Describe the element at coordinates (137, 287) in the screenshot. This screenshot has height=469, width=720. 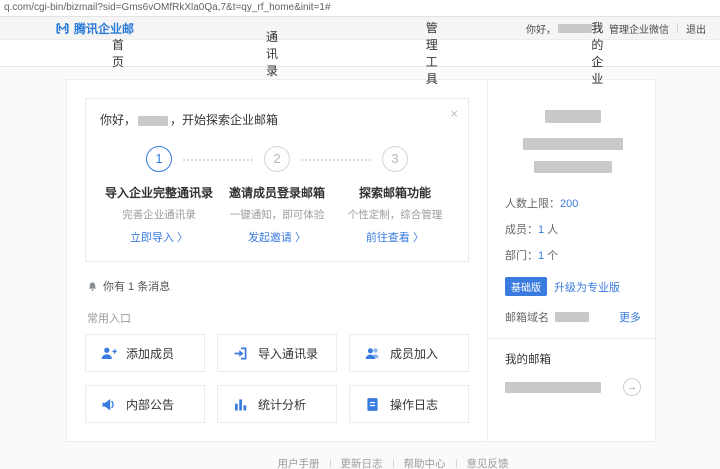
I see `message-notice-text: 你有 1 条消息` at that location.